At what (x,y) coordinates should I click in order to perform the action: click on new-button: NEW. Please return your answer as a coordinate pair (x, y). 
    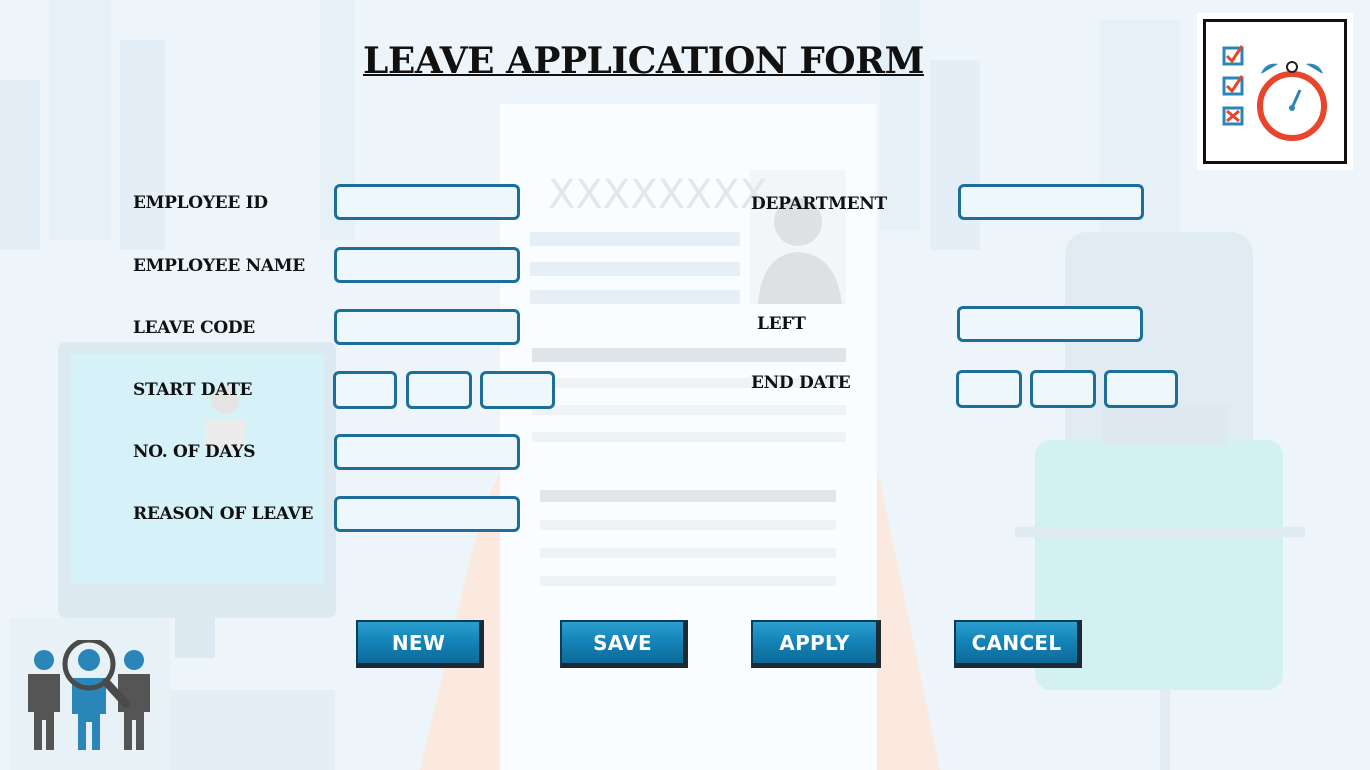
    Looking at the image, I should click on (420, 644).